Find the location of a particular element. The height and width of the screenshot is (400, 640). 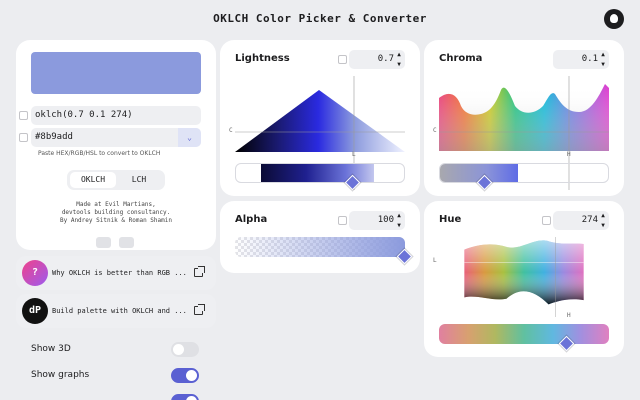

hue-label: Hue is located at coordinates (450, 219).